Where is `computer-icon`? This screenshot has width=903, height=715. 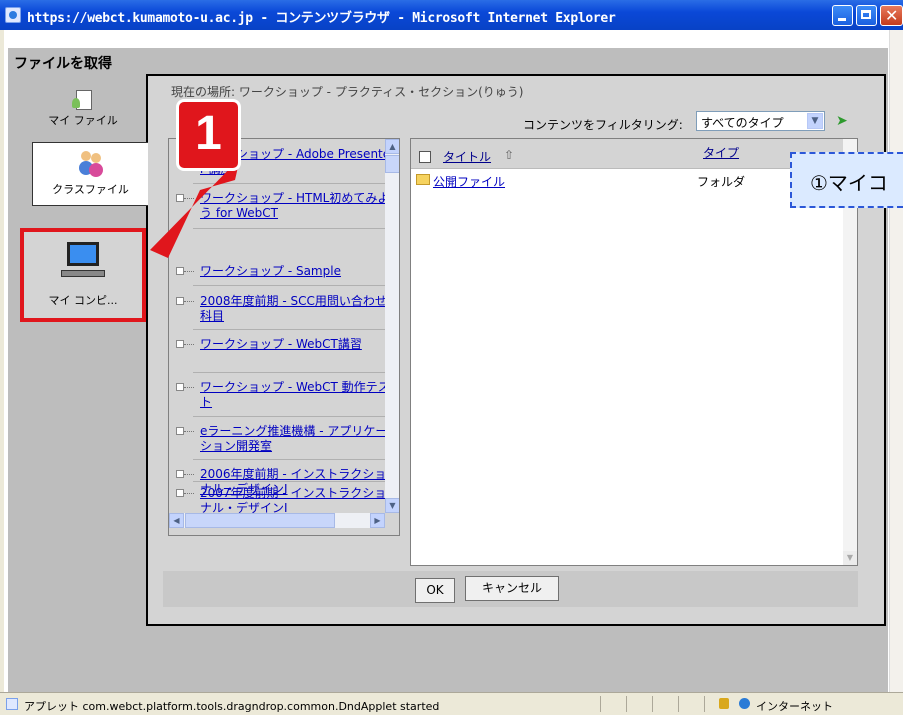
computer-icon is located at coordinates (83, 260).